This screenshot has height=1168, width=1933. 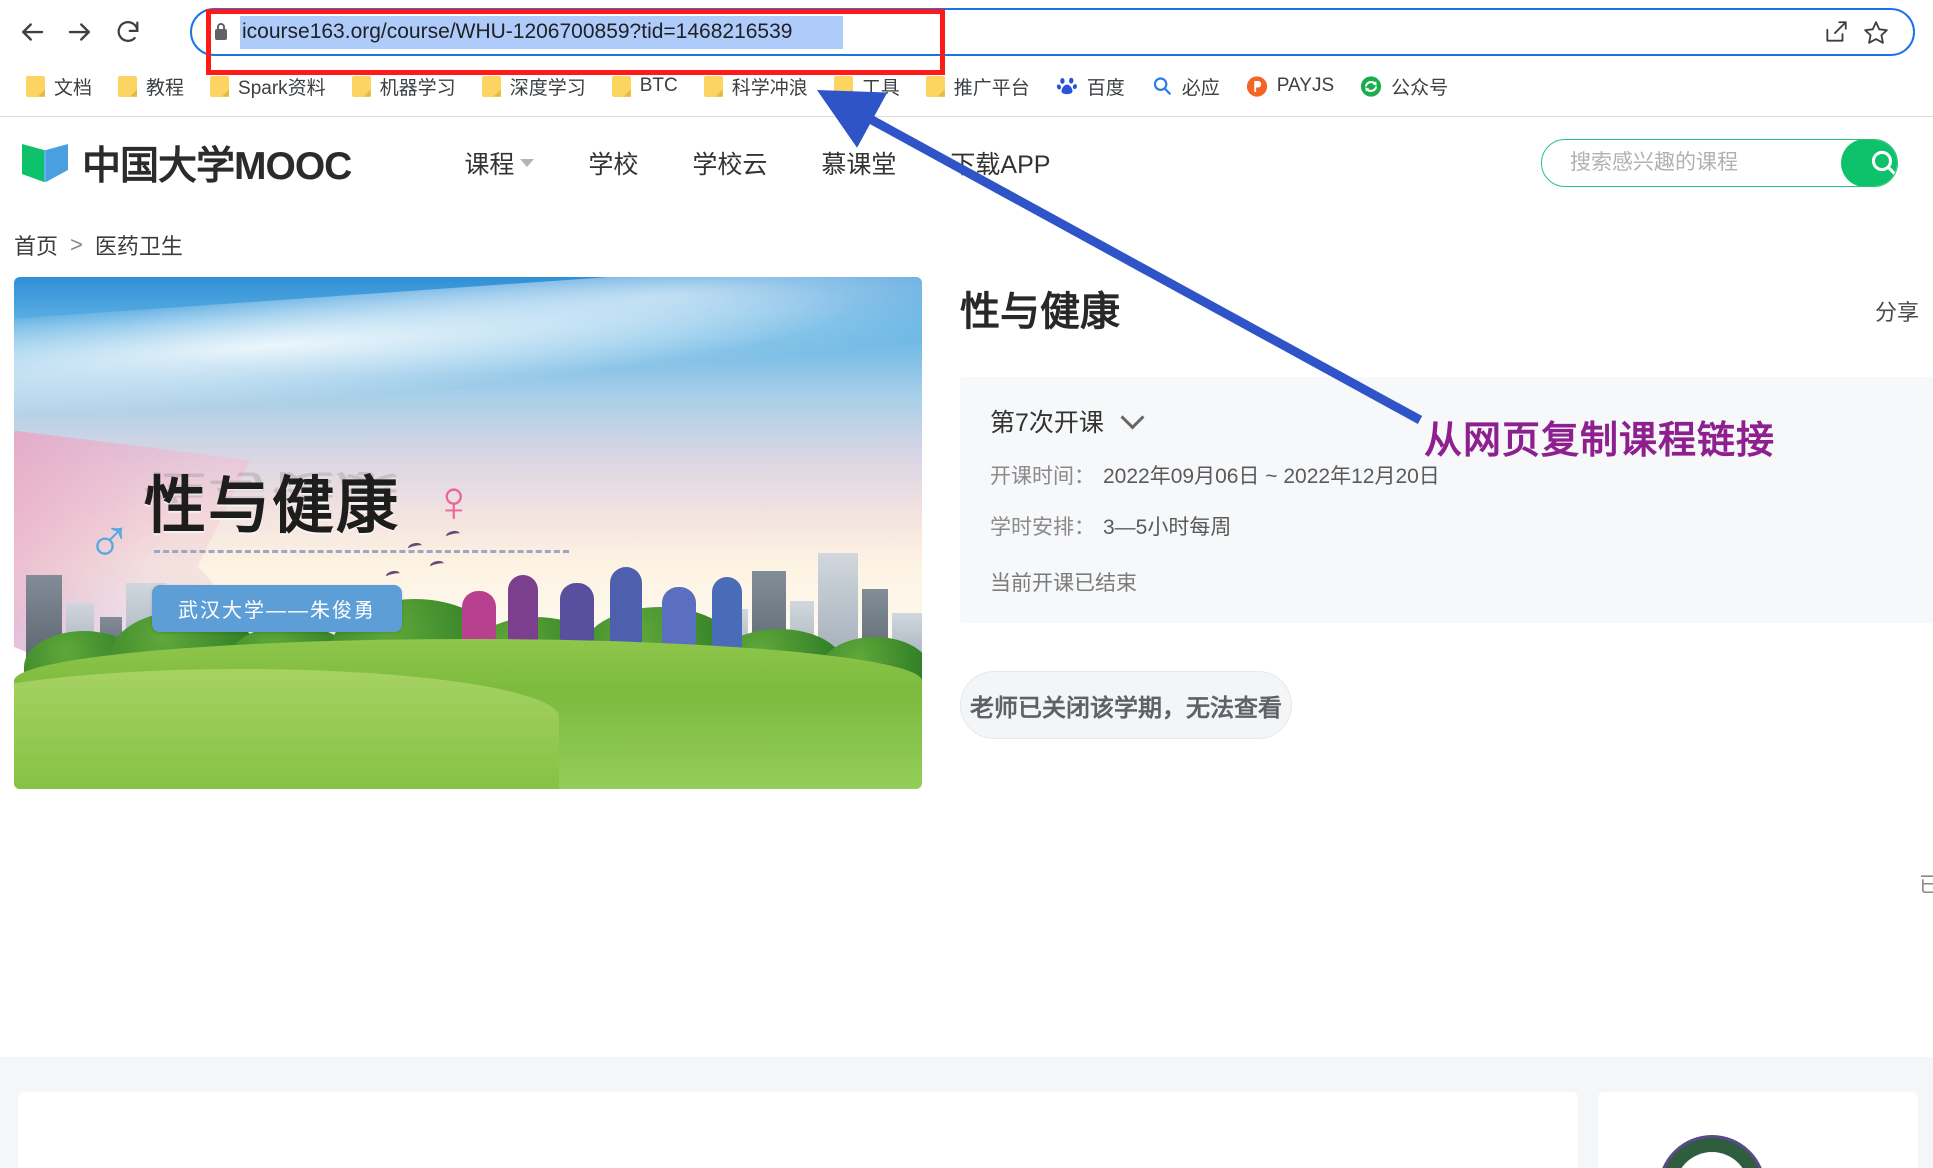 I want to click on bookmark-item: 教程, so click(x=151, y=86).